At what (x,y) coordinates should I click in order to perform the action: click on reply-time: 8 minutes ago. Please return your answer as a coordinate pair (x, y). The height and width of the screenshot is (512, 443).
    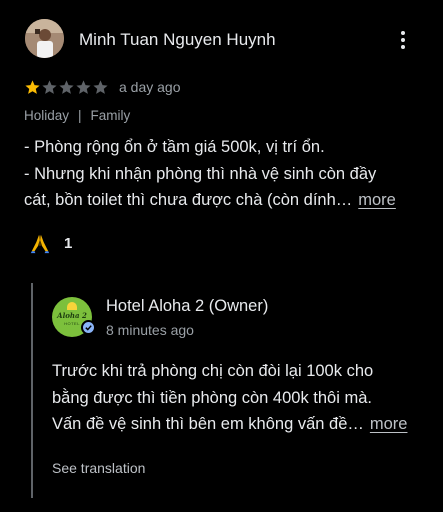
    Looking at the image, I should click on (150, 330).